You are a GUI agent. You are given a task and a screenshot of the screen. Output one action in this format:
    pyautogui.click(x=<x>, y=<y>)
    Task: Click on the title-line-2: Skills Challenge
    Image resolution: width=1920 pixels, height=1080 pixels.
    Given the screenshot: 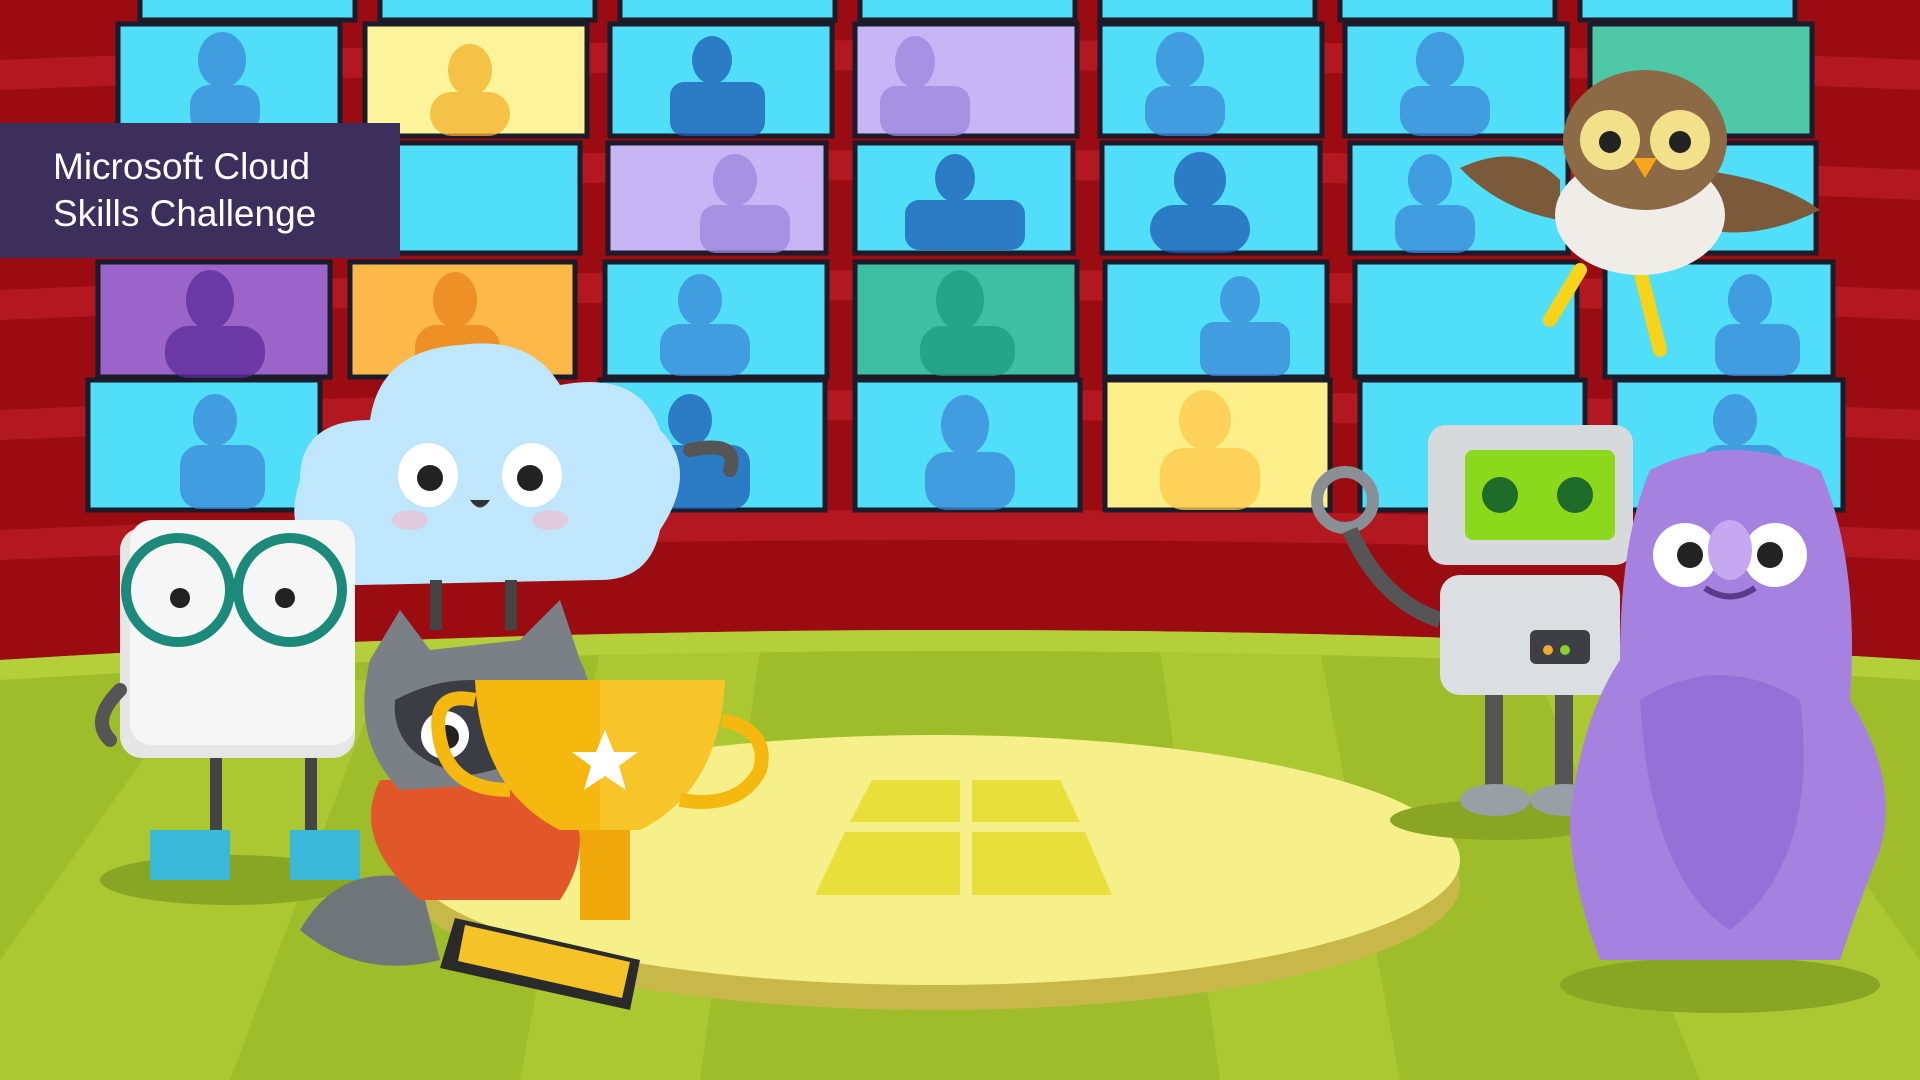 What is the action you would take?
    pyautogui.click(x=185, y=213)
    